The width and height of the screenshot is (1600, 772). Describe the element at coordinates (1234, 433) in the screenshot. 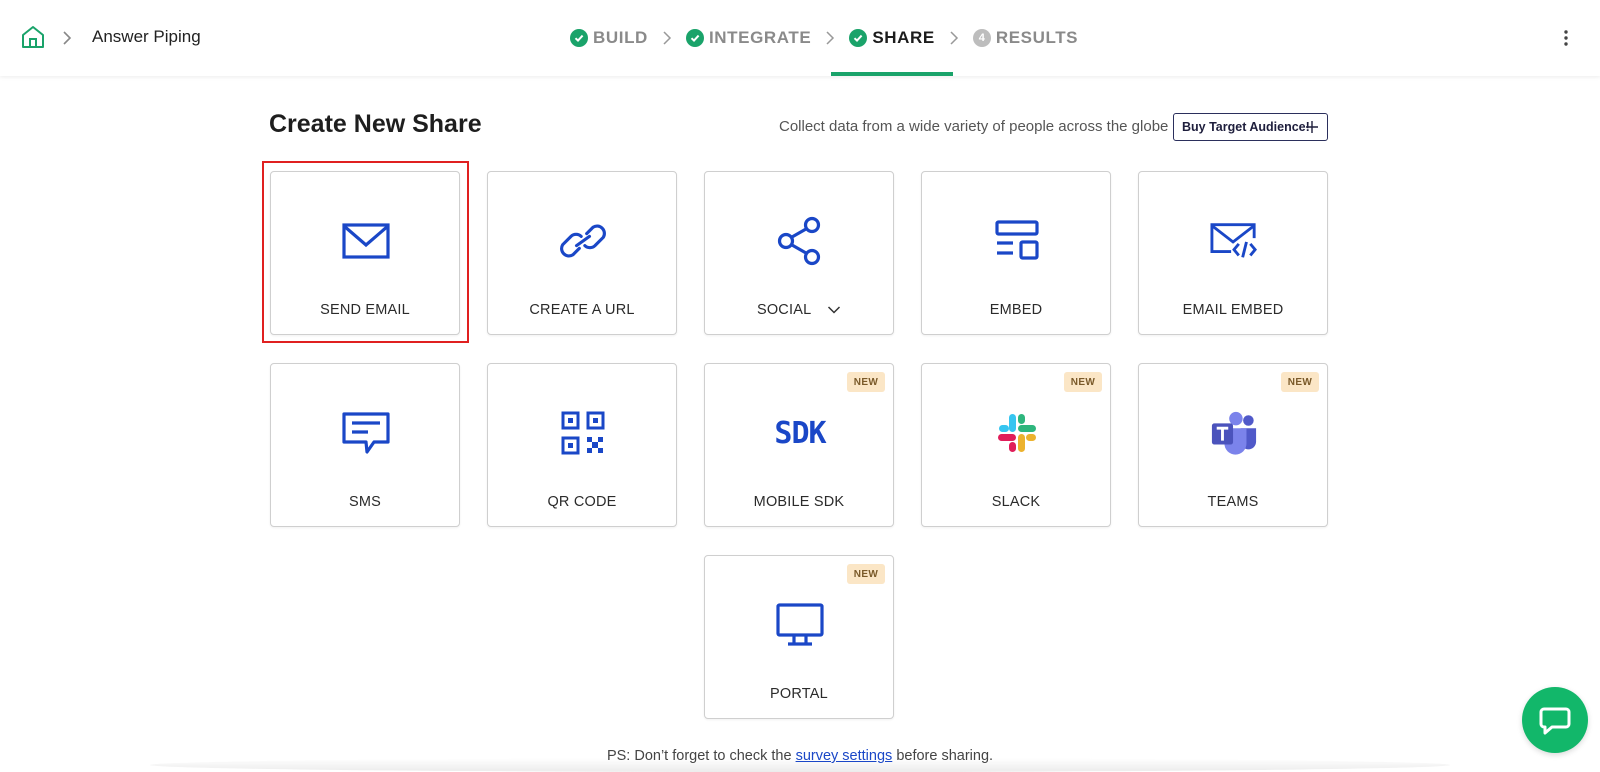

I see `teams-icon` at that location.